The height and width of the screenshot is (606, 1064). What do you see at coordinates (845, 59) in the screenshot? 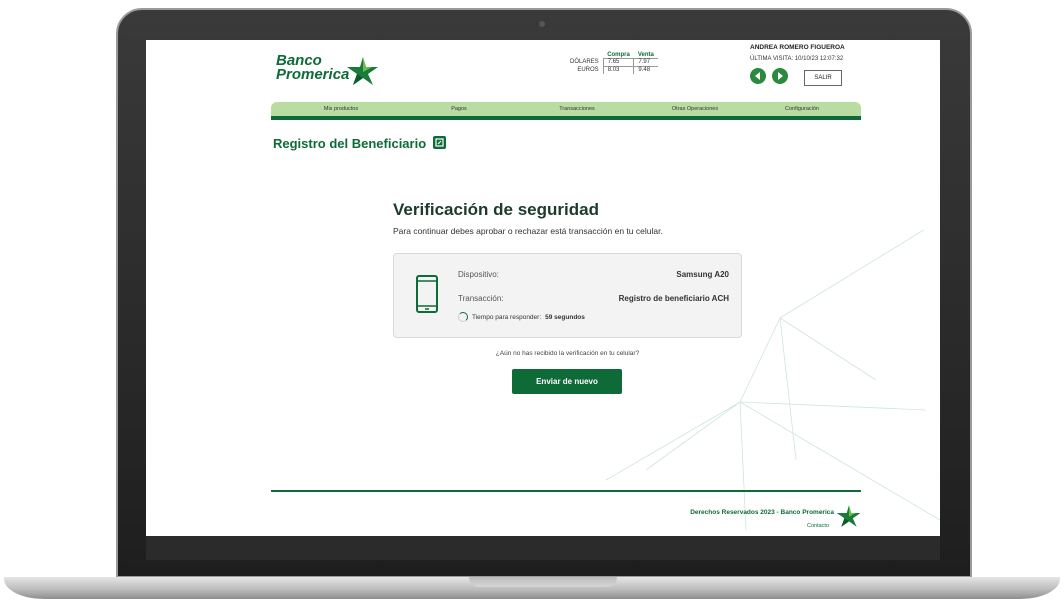
I see `last-visit: ÚLTIMA VISITA: 10/10/23 12:07:32` at bounding box center [845, 59].